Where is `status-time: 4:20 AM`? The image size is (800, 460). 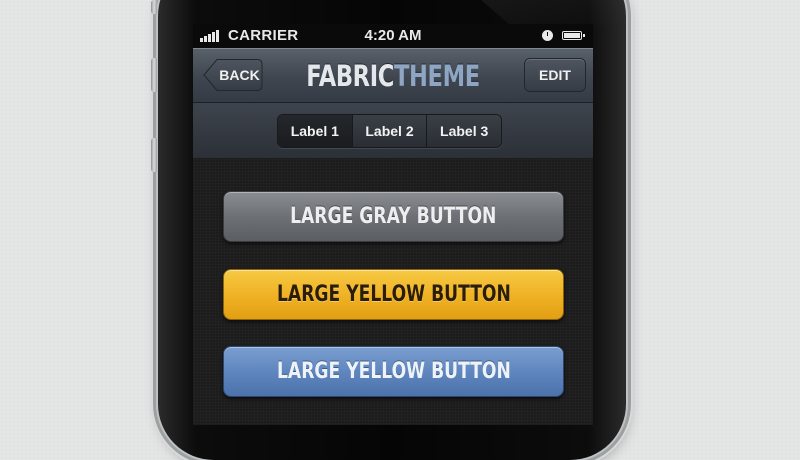 status-time: 4:20 AM is located at coordinates (393, 35).